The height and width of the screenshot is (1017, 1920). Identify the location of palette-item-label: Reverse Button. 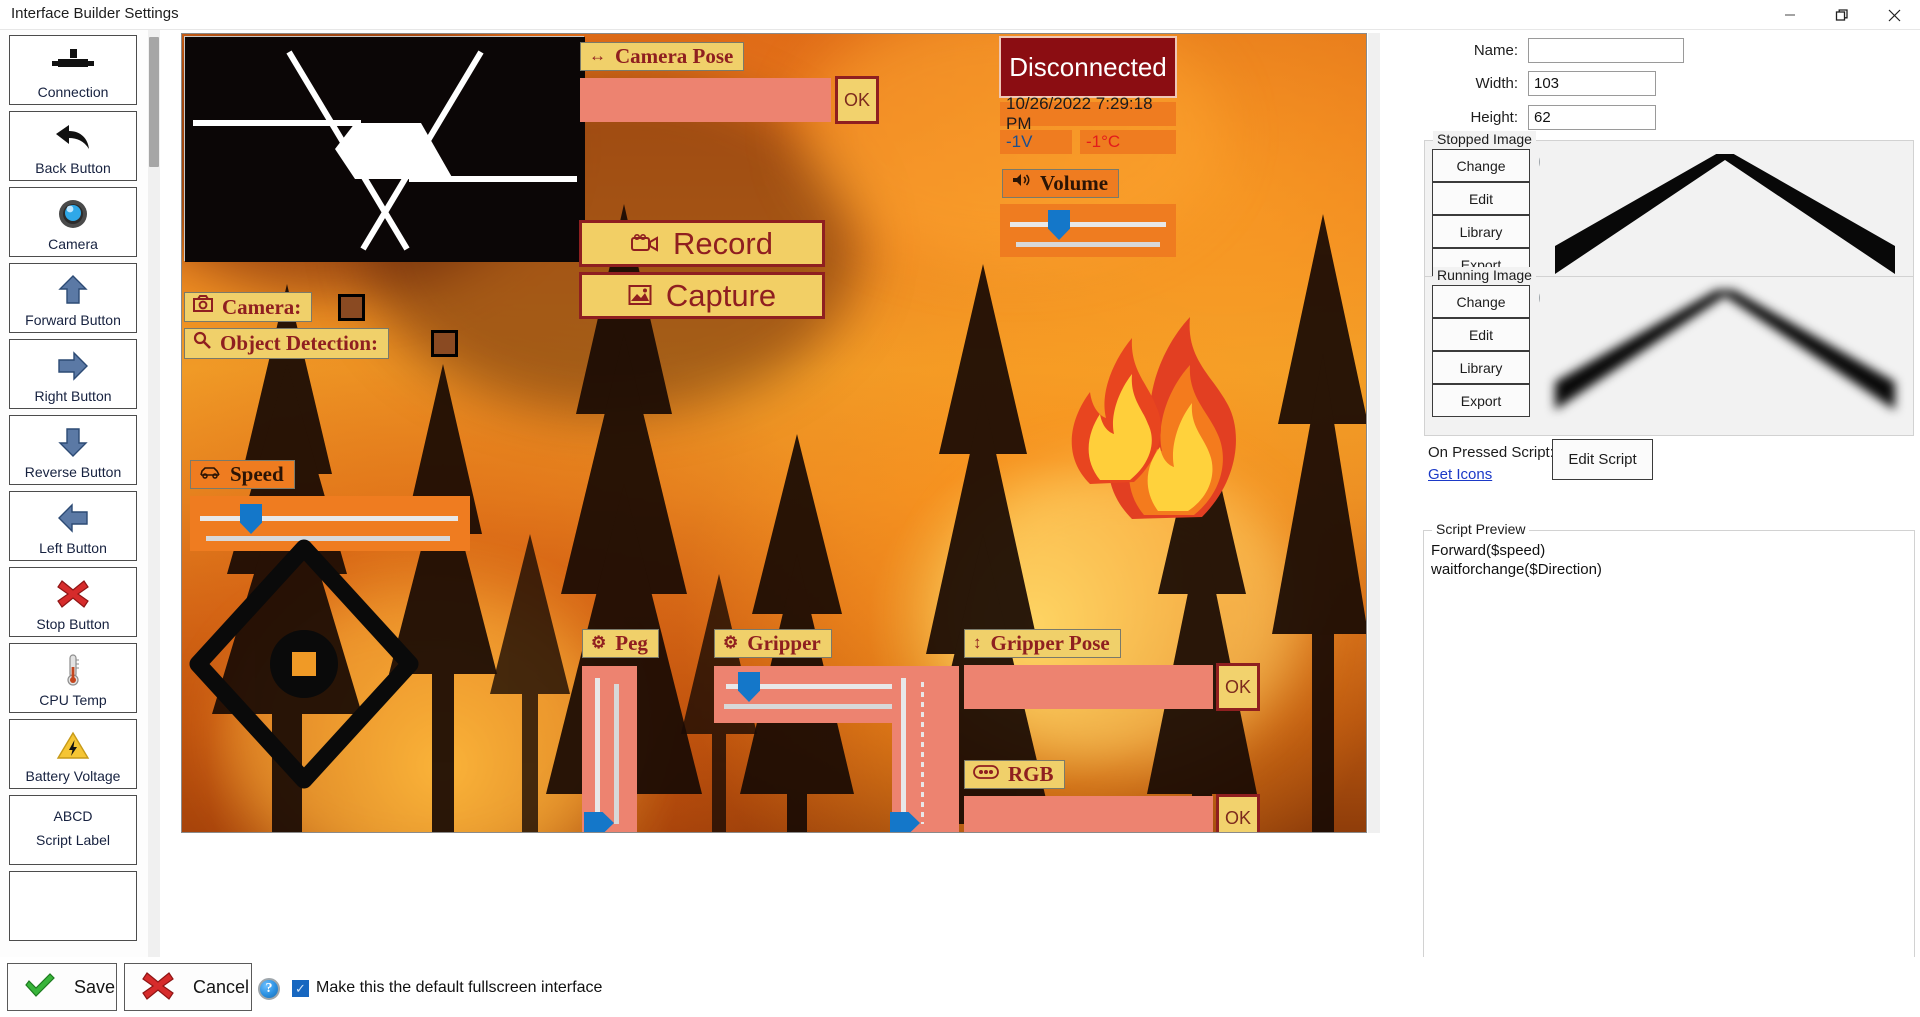
(73, 472).